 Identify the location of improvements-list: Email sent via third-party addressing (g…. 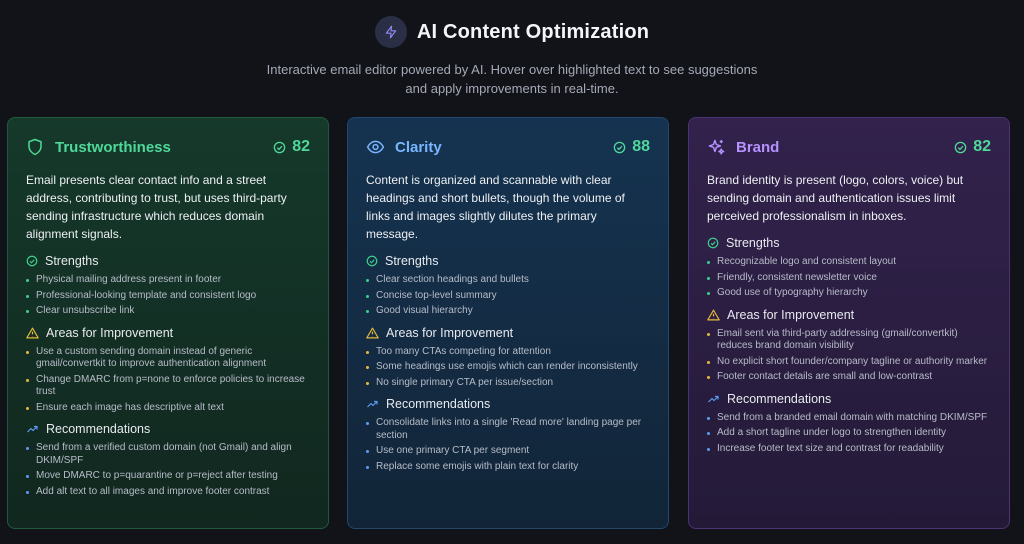
(849, 356).